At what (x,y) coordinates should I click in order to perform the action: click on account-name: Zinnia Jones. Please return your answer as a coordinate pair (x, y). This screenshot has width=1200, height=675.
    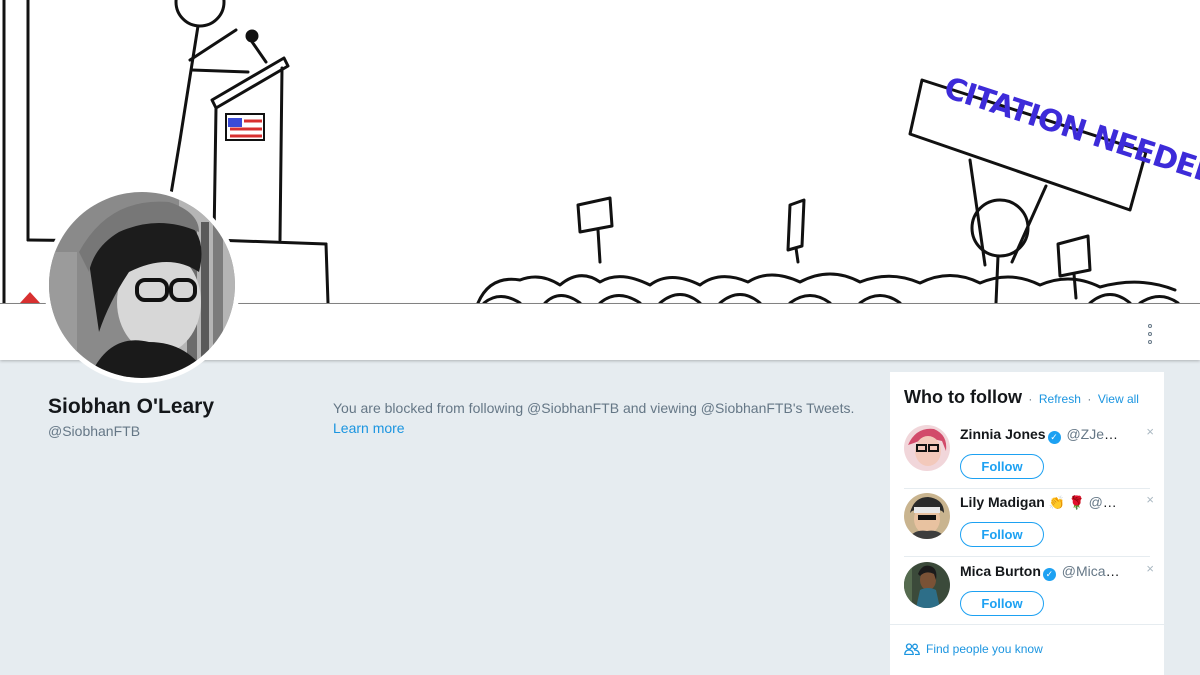
    Looking at the image, I should click on (1003, 434).